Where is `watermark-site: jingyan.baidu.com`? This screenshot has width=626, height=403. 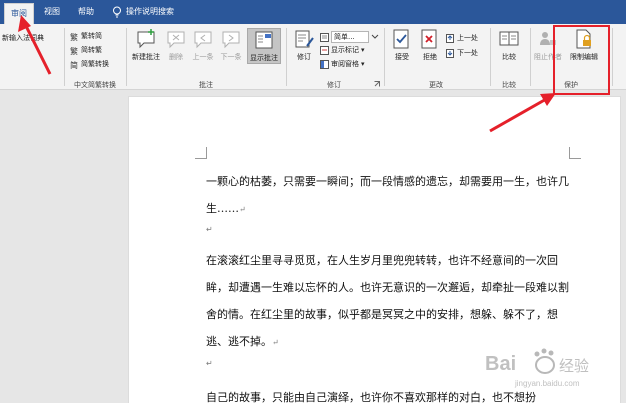
watermark-site: jingyan.baidu.com is located at coordinates (547, 383).